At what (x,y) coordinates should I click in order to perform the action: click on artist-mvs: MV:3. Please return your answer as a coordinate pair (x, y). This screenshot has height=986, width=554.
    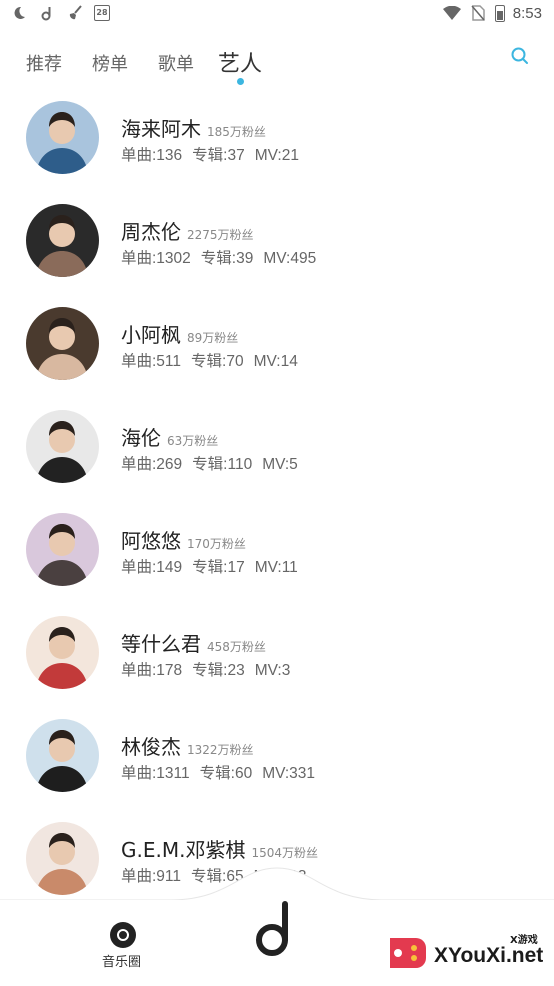
    Looking at the image, I should click on (272, 670).